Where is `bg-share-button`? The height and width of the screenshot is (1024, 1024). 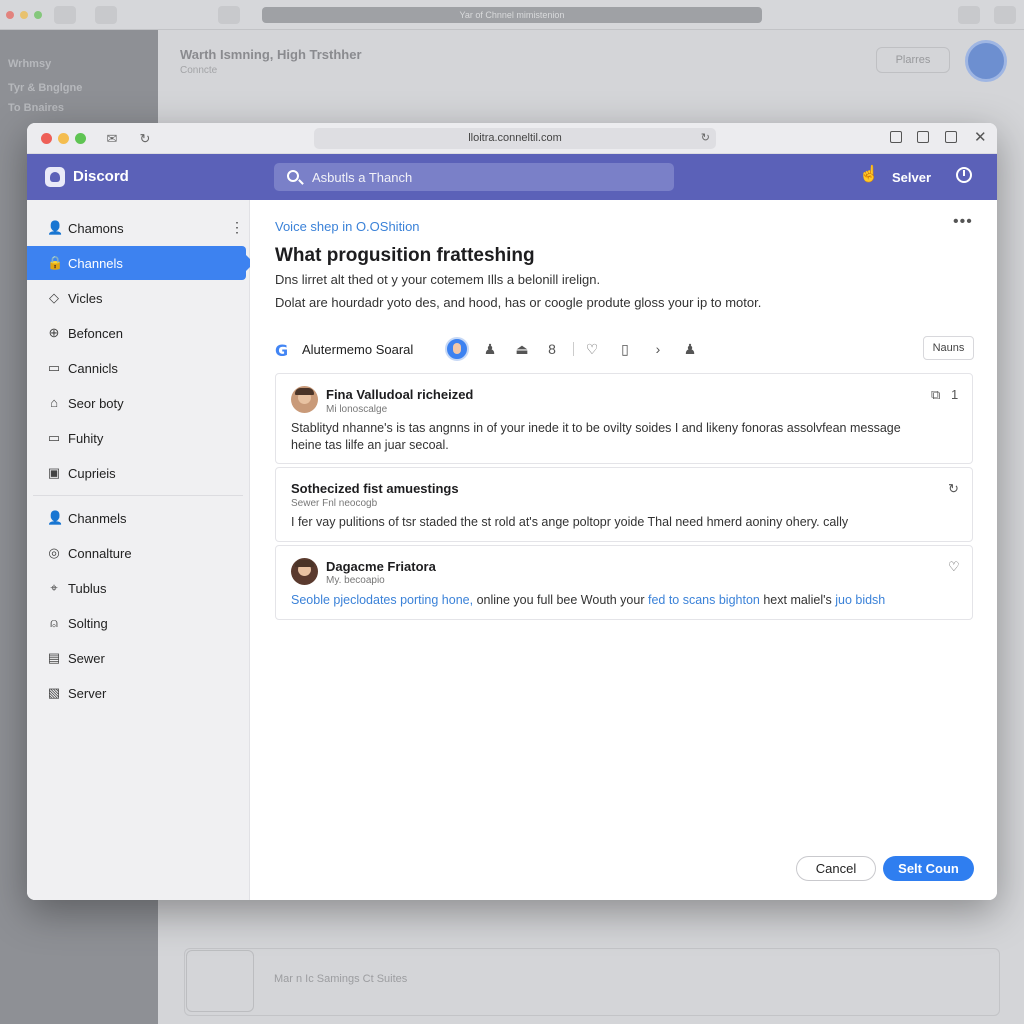 bg-share-button is located at coordinates (969, 15).